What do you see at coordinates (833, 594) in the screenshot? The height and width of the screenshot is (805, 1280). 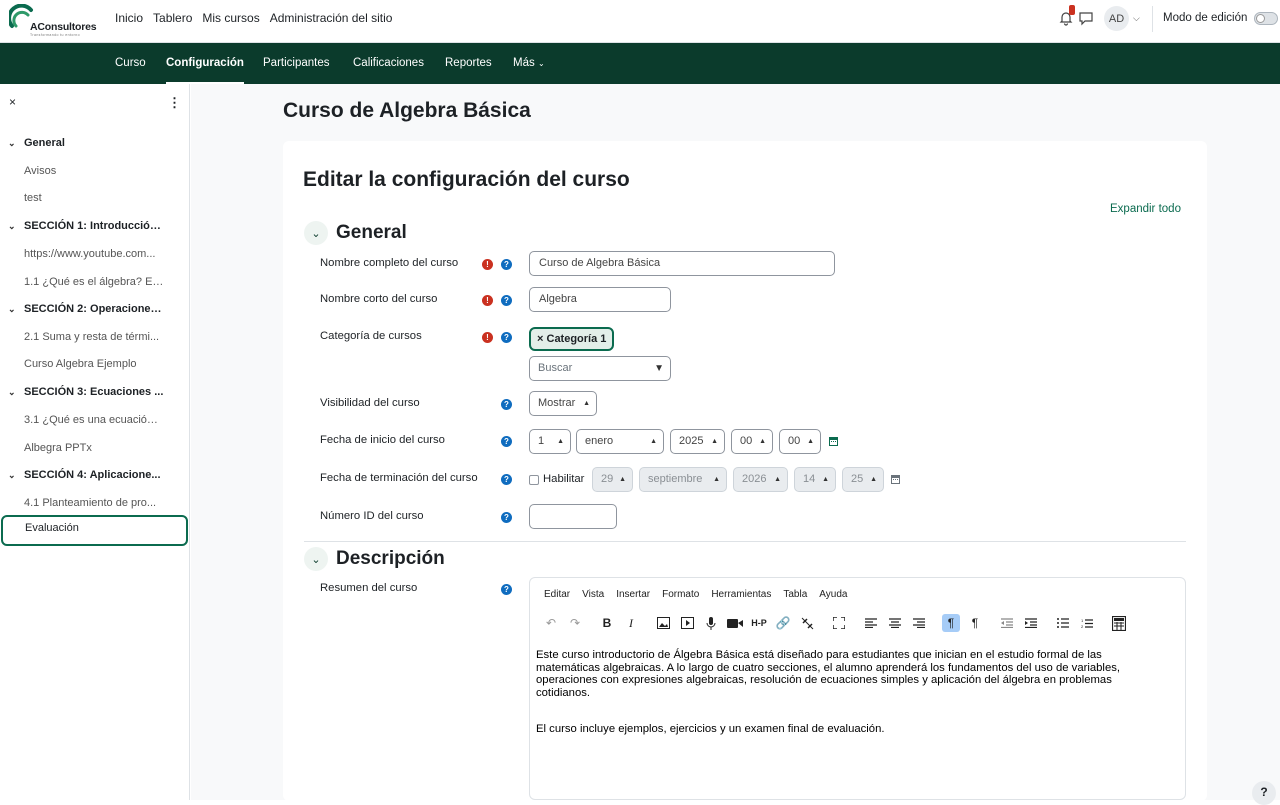 I see `menu-help: Ayuda` at bounding box center [833, 594].